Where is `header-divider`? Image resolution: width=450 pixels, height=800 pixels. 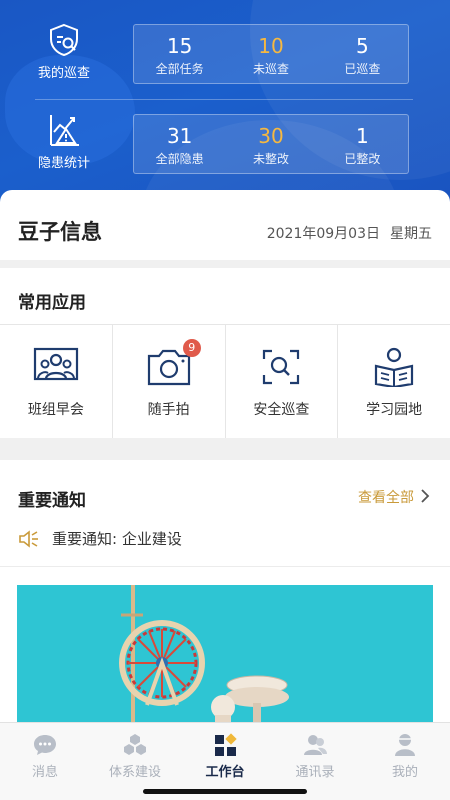 header-divider is located at coordinates (224, 99).